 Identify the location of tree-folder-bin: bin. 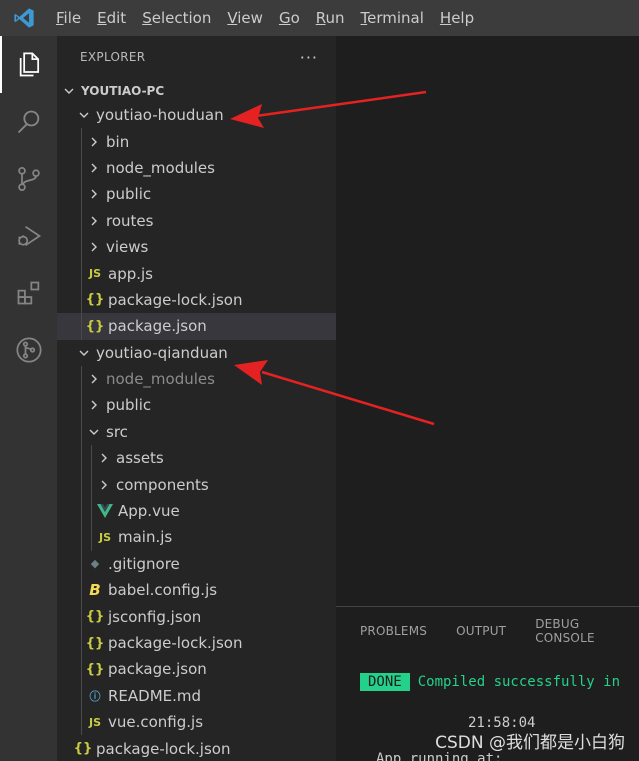
(196, 141).